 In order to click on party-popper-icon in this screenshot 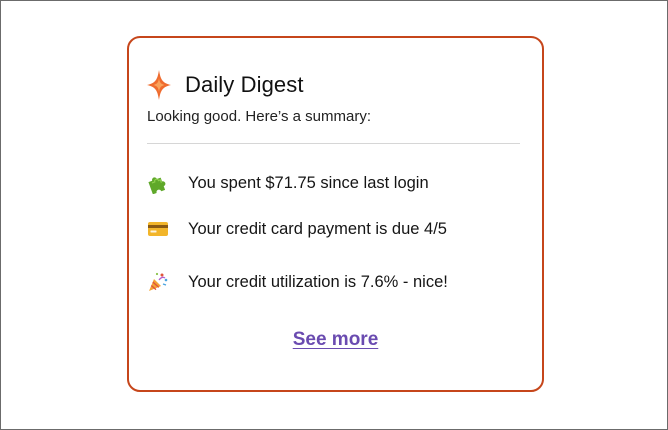, I will do `click(158, 281)`.